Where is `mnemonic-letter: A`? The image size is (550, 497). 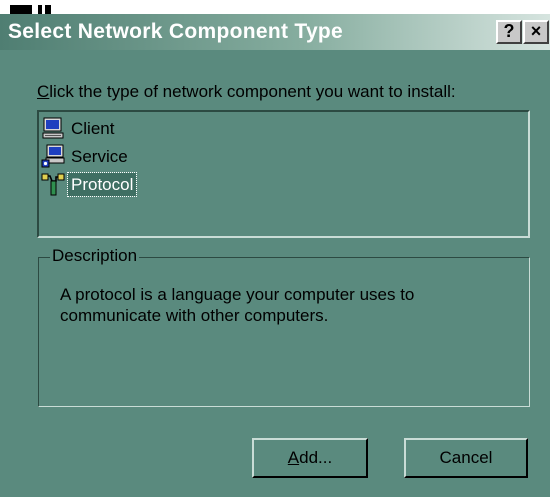
mnemonic-letter: A is located at coordinates (293, 457).